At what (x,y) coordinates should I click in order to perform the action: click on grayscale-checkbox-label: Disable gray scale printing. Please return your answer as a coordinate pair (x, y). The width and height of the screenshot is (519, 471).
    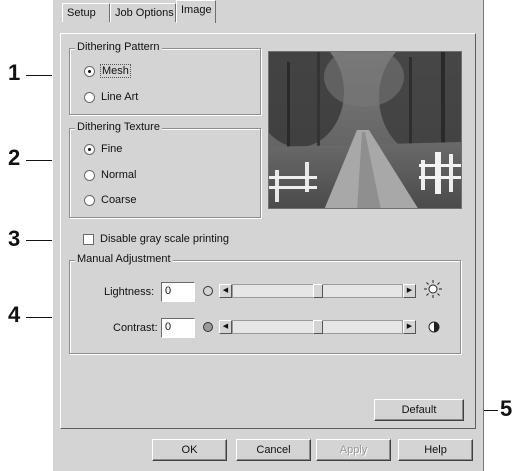
    Looking at the image, I should click on (165, 239).